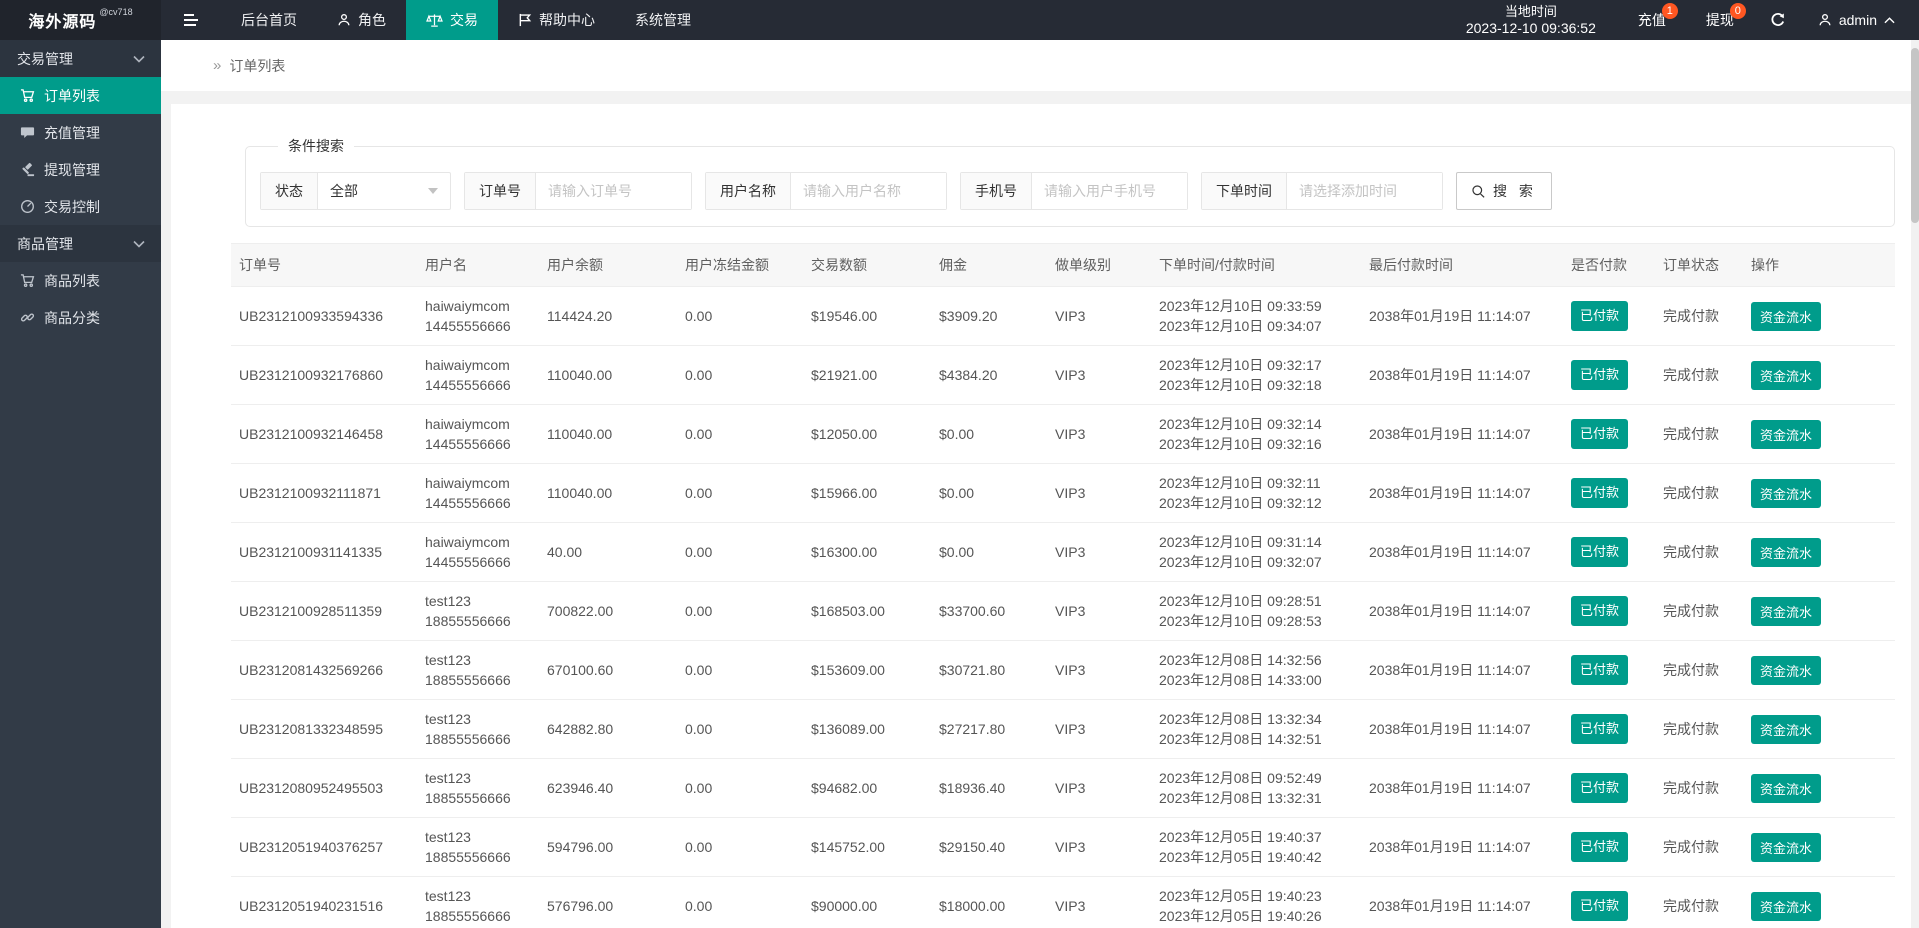 The height and width of the screenshot is (928, 1919). Describe the element at coordinates (1240, 719) in the screenshot. I see `order-time-text: 2023年12月08日 13:32:34` at that location.